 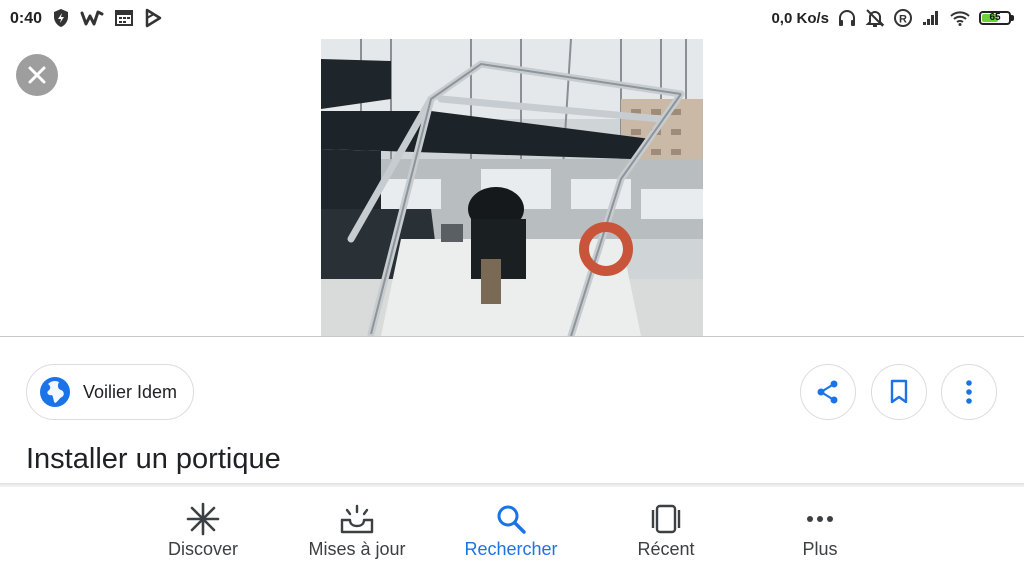 I want to click on notifications-off-icon, so click(x=875, y=18).